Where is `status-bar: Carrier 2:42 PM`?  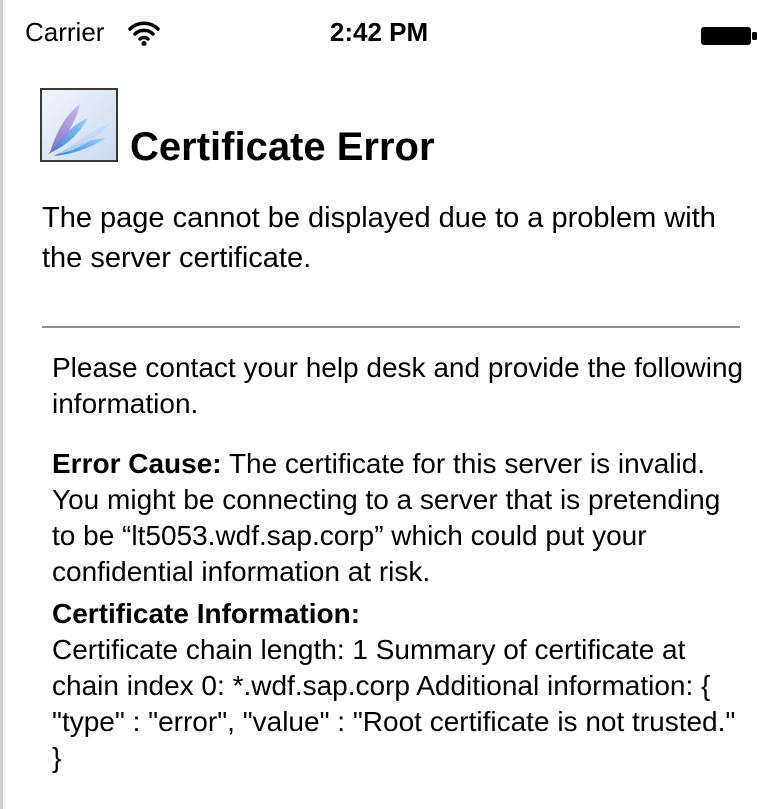
status-bar: Carrier 2:42 PM is located at coordinates (379, 32).